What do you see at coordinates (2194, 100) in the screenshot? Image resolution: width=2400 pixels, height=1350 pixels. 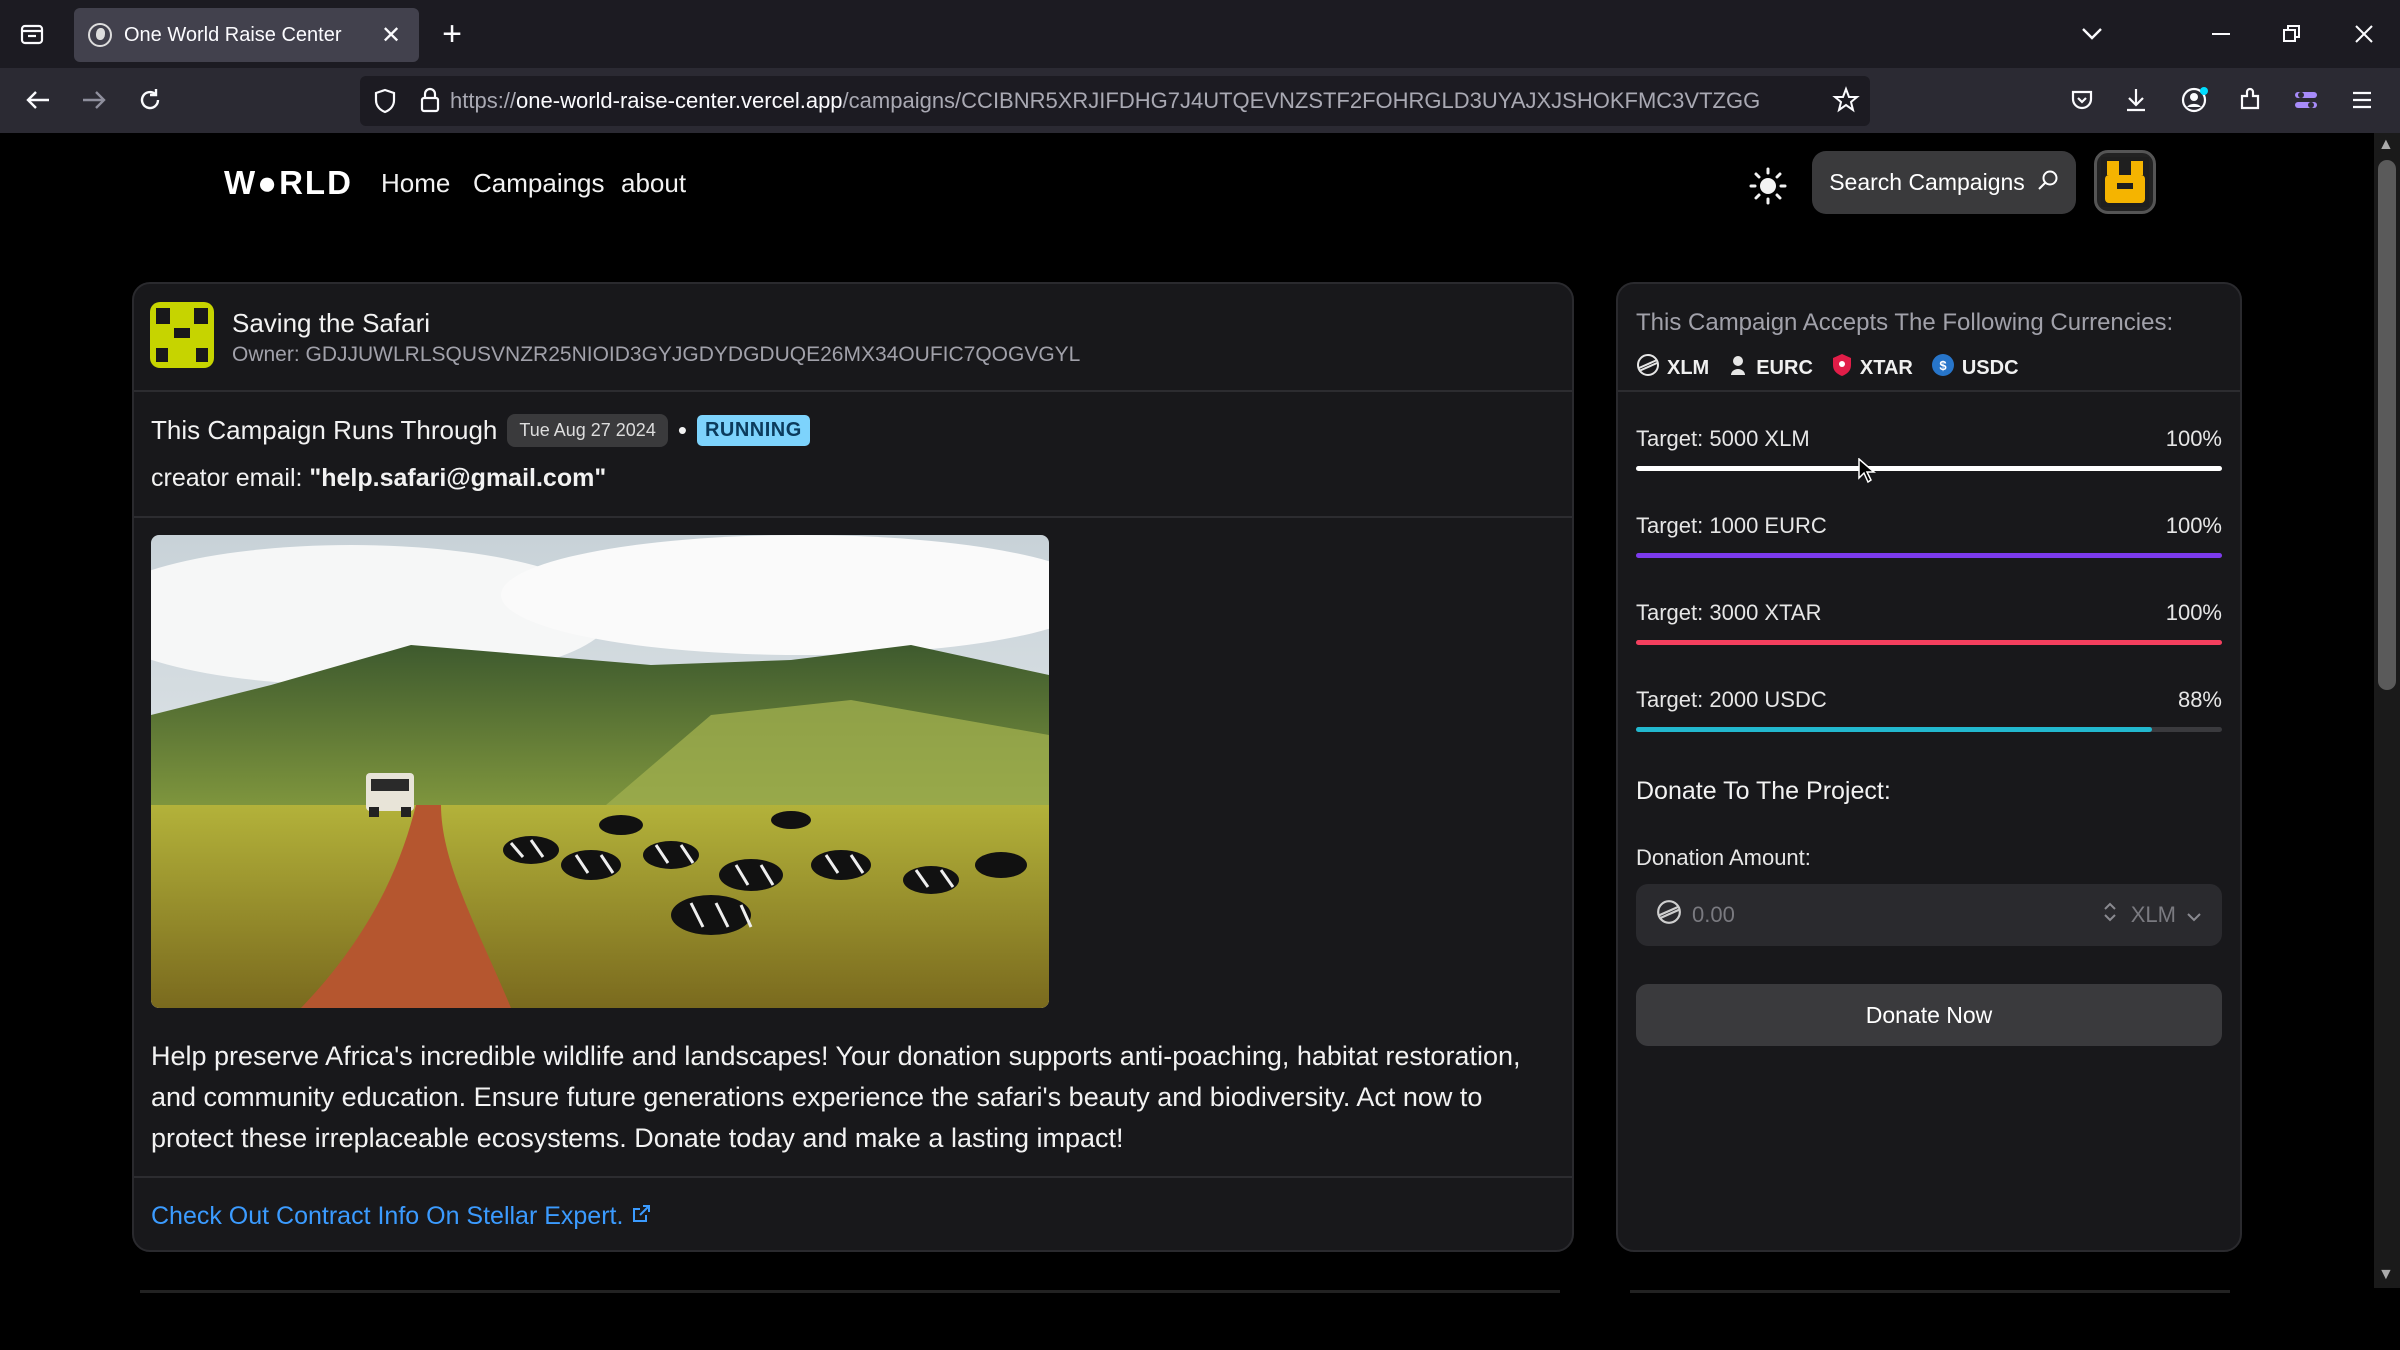 I see `account-icon` at bounding box center [2194, 100].